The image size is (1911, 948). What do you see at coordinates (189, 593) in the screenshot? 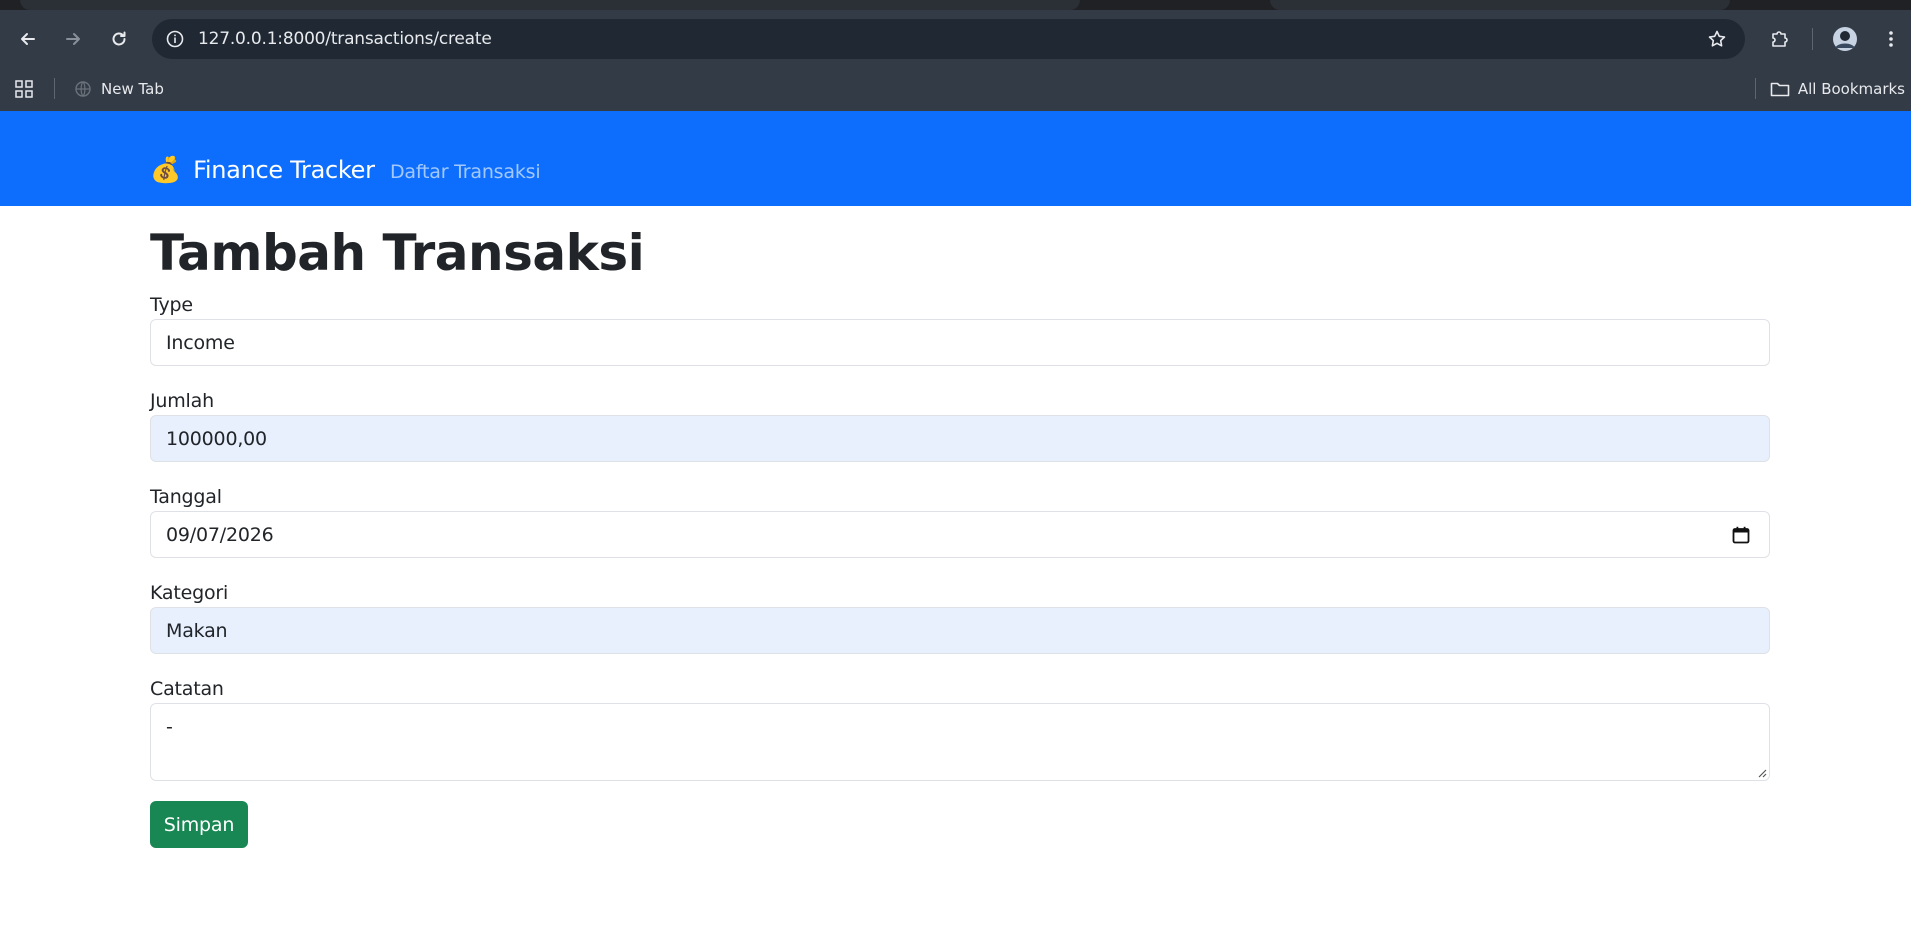
I see `category-label: Kategori` at bounding box center [189, 593].